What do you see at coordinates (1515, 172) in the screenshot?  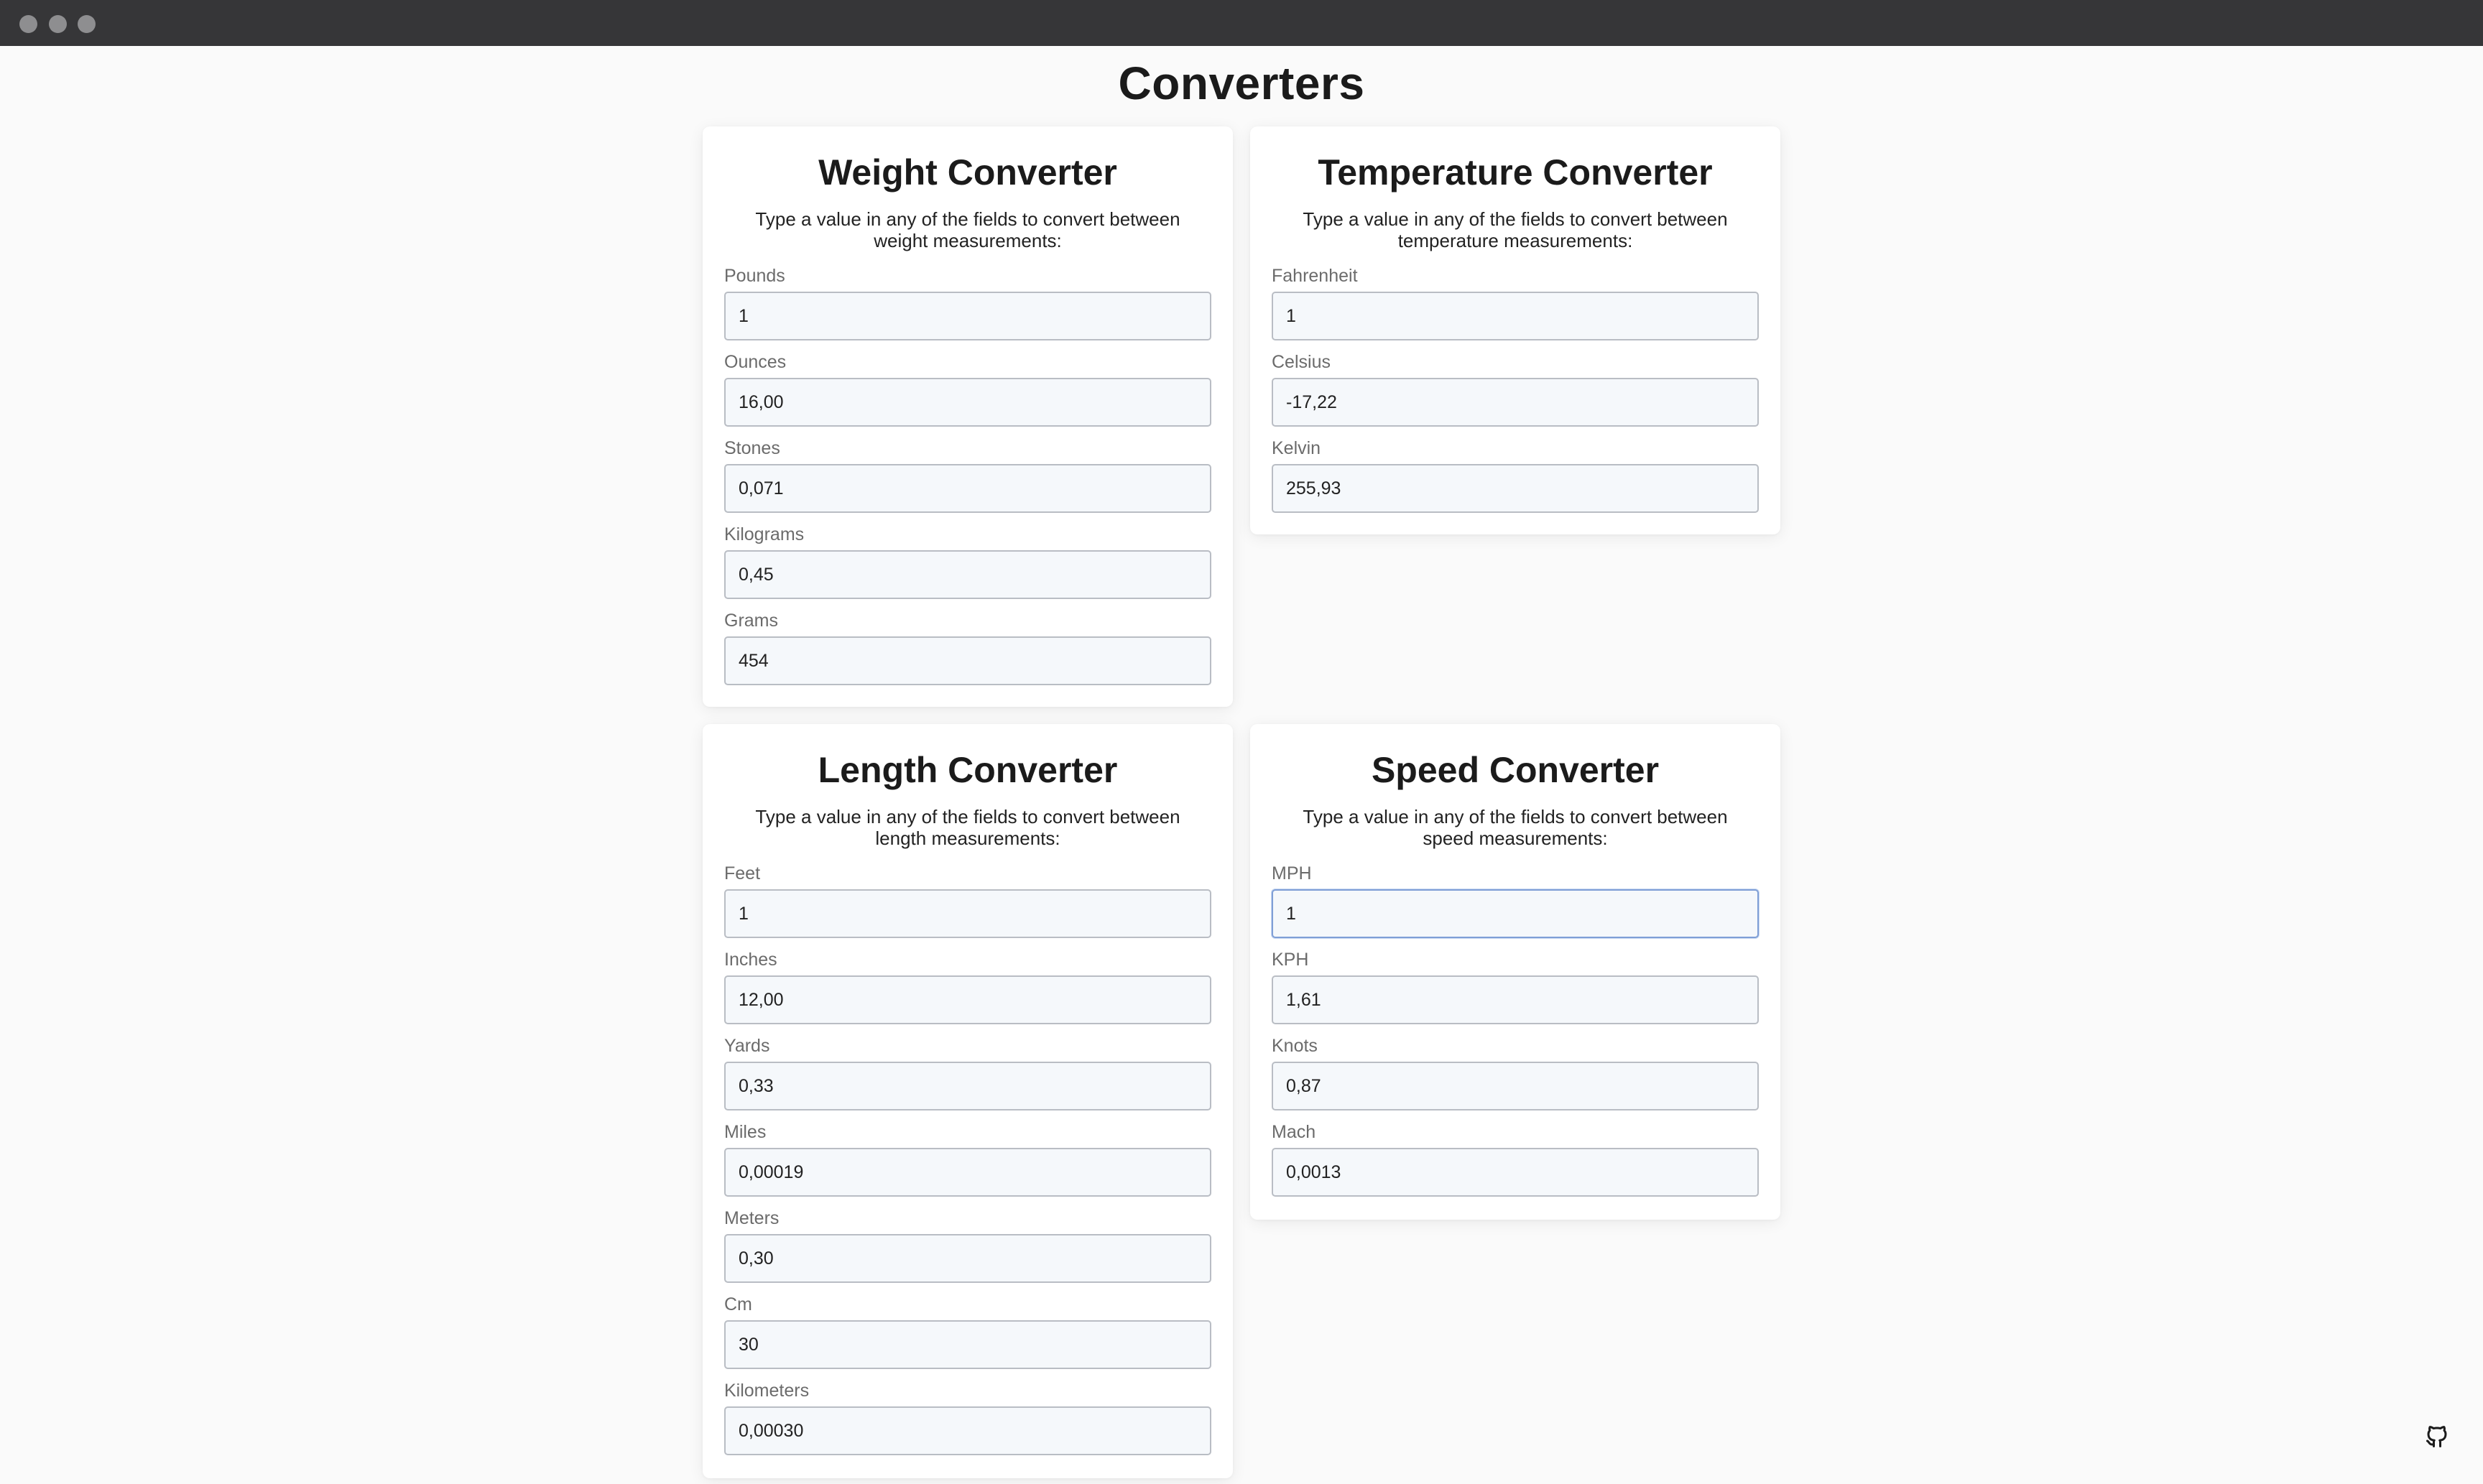 I see `card-title: Temperature Converter` at bounding box center [1515, 172].